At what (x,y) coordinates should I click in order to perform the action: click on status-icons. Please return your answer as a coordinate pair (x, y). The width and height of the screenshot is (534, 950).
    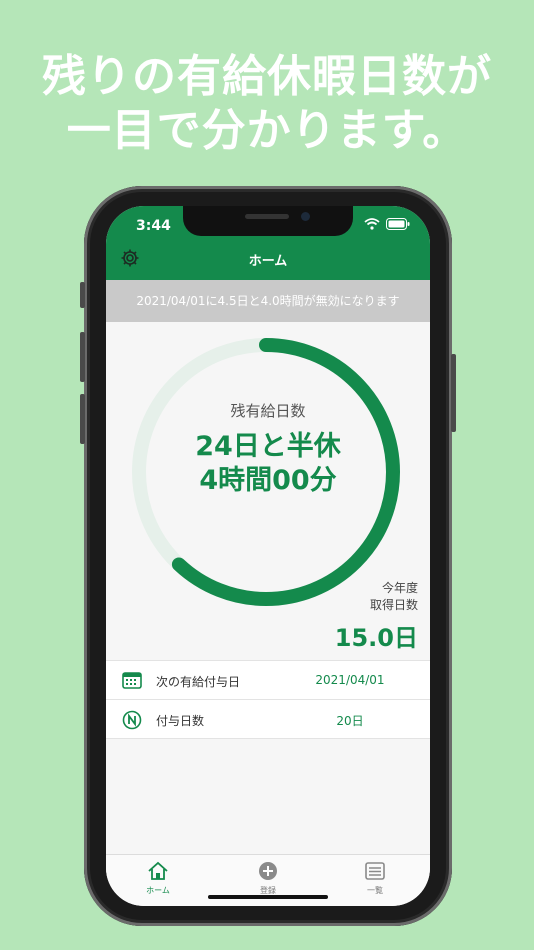
    Looking at the image, I should click on (387, 224).